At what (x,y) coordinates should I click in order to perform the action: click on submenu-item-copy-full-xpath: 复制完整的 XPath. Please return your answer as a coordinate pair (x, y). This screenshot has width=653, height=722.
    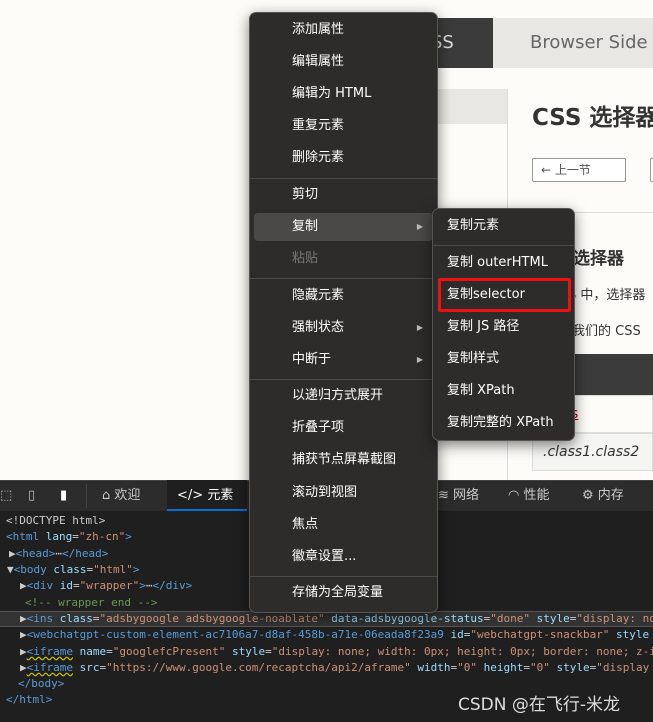
    Looking at the image, I should click on (503, 423).